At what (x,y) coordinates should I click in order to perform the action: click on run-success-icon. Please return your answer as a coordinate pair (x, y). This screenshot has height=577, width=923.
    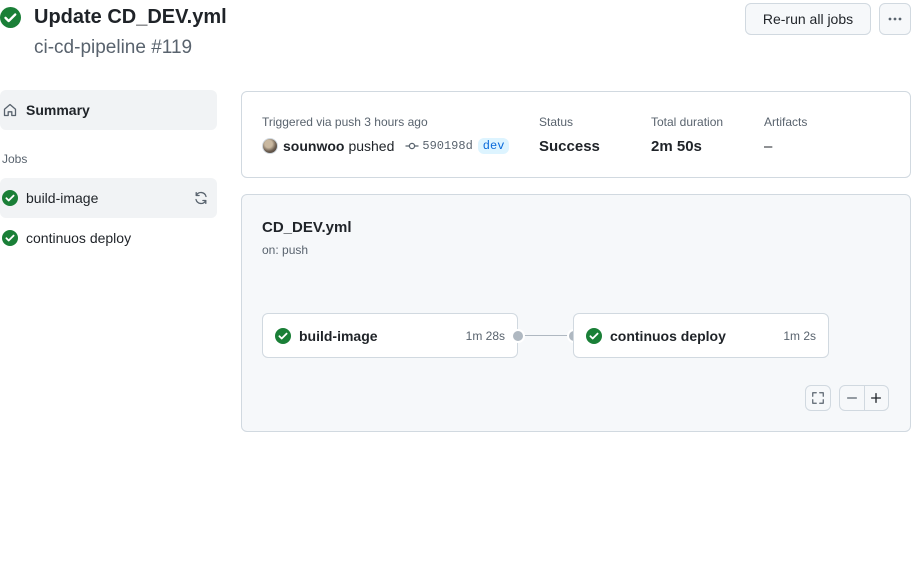
    Looking at the image, I should click on (10, 17).